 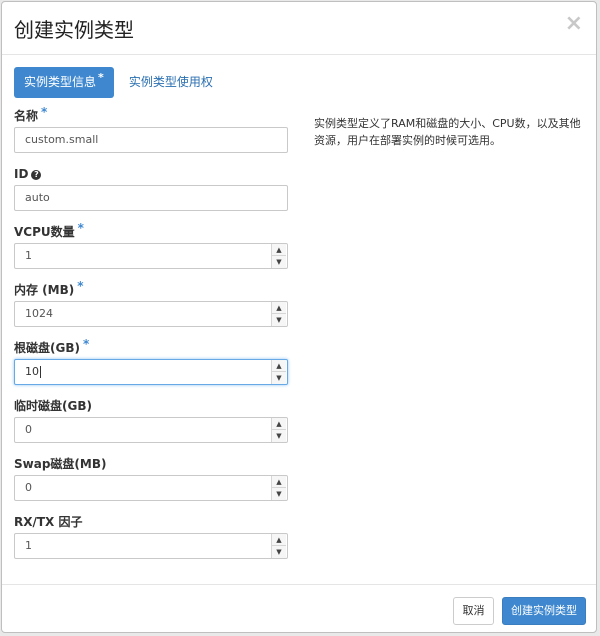 I want to click on name-field: 名称 * custom.small, so click(x=152, y=129).